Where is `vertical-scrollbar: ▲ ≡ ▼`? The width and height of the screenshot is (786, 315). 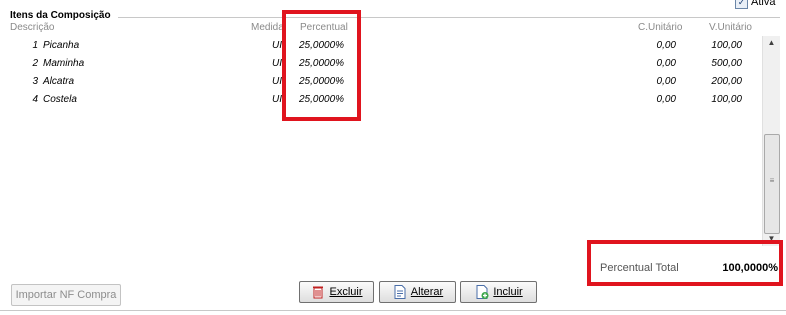
vertical-scrollbar: ▲ ≡ ▼ is located at coordinates (771, 141).